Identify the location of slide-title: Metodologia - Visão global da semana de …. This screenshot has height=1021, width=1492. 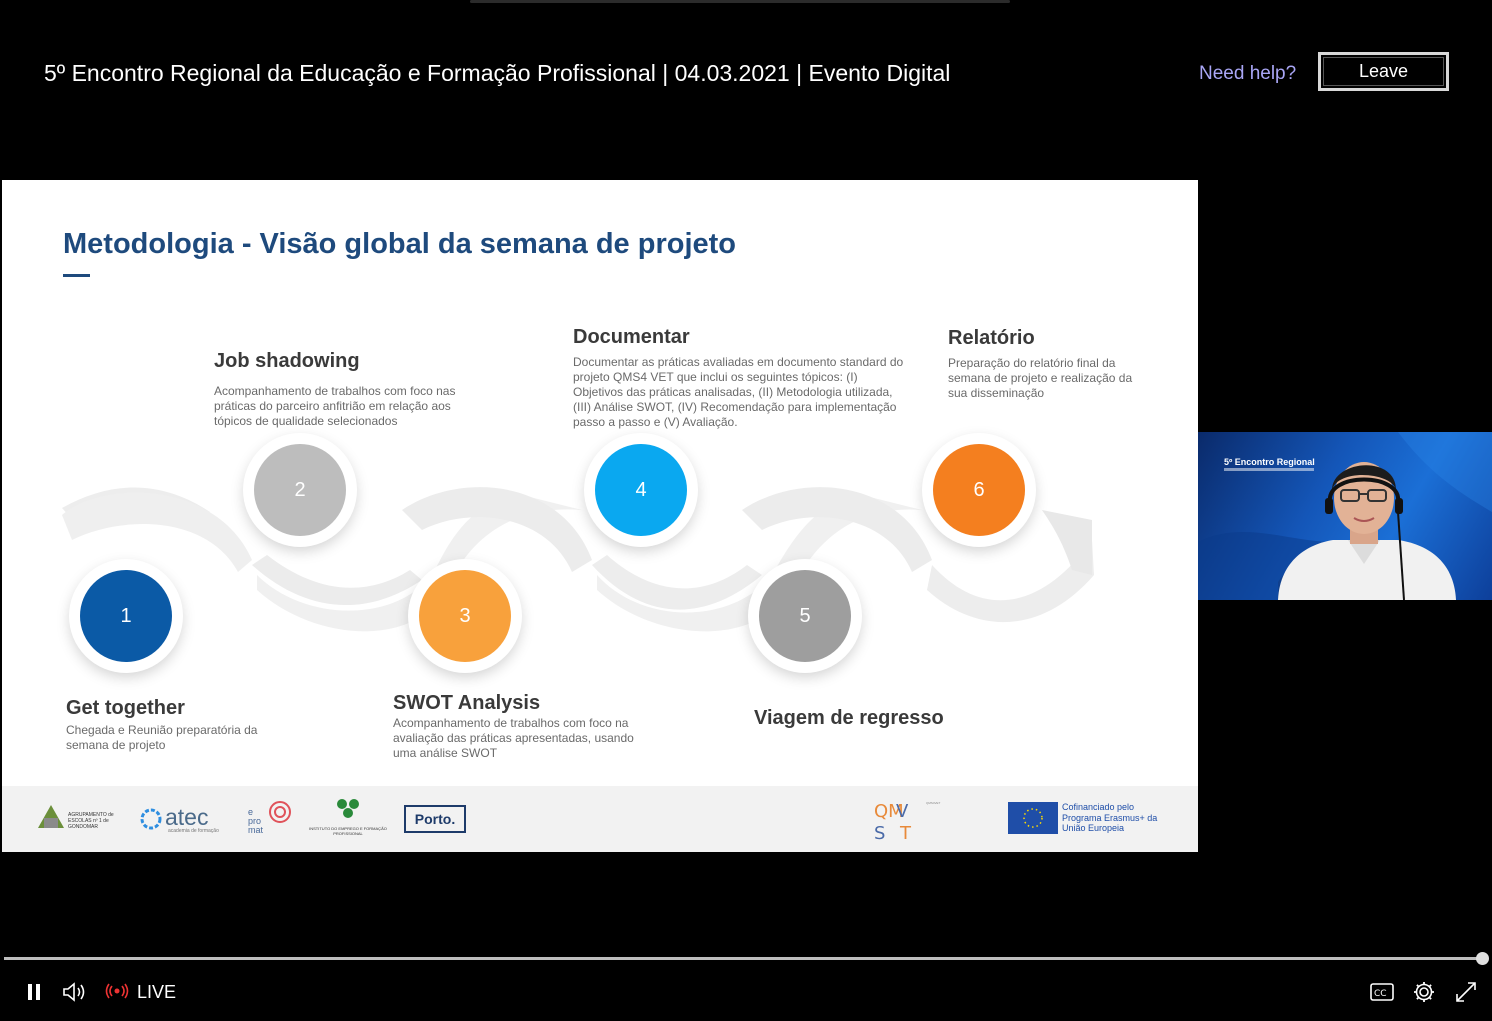
(400, 244).